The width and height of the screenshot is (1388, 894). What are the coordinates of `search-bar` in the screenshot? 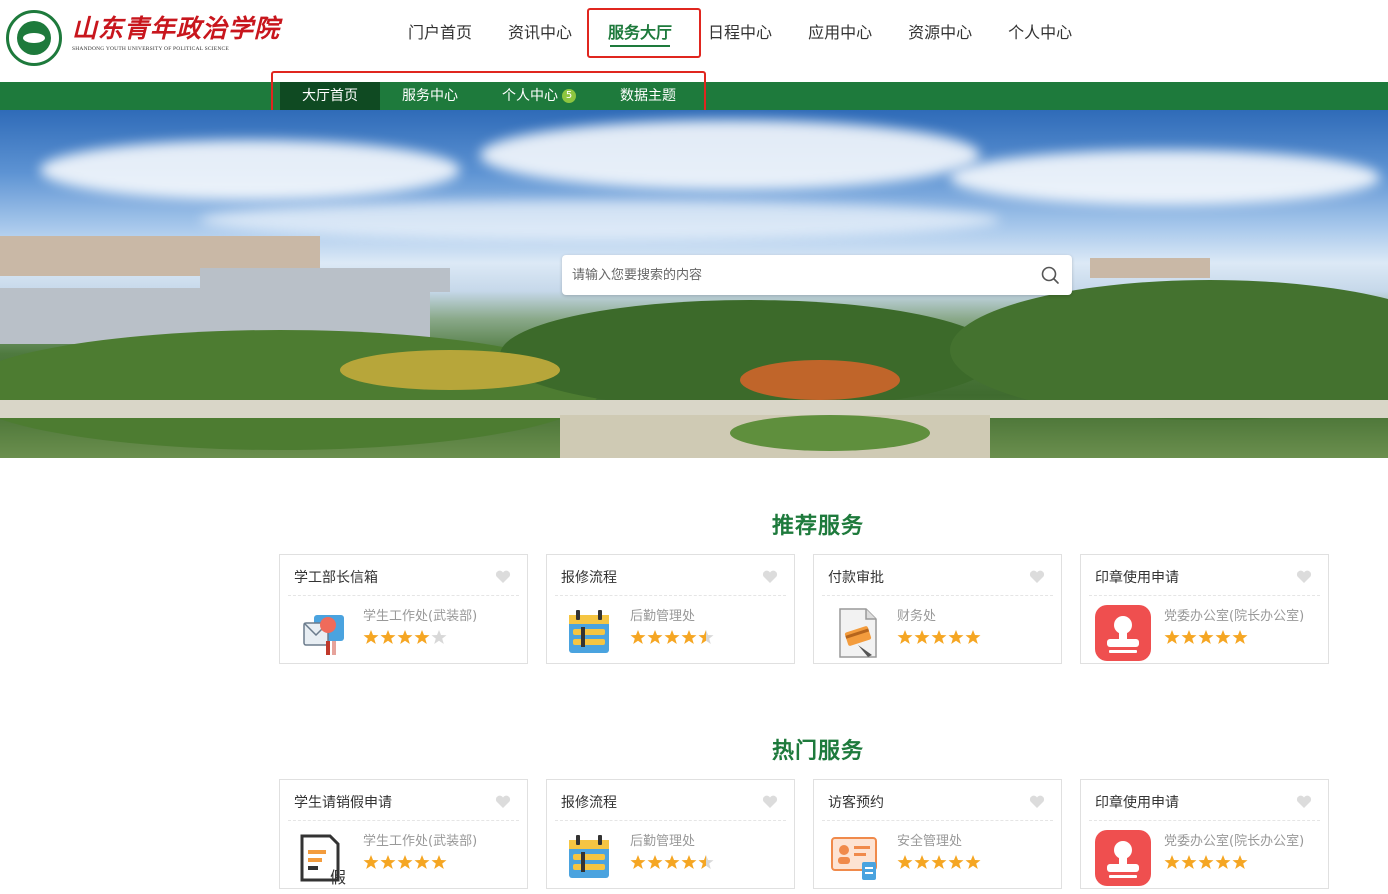 It's located at (817, 275).